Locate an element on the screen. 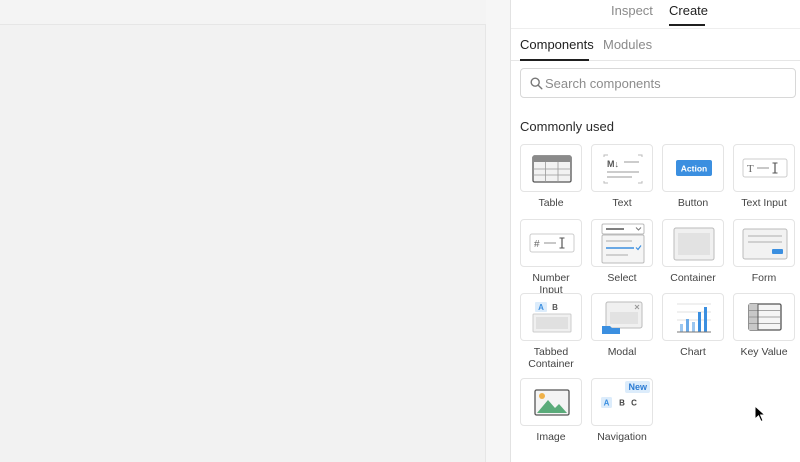  component-label: Navigation is located at coordinates (622, 437).